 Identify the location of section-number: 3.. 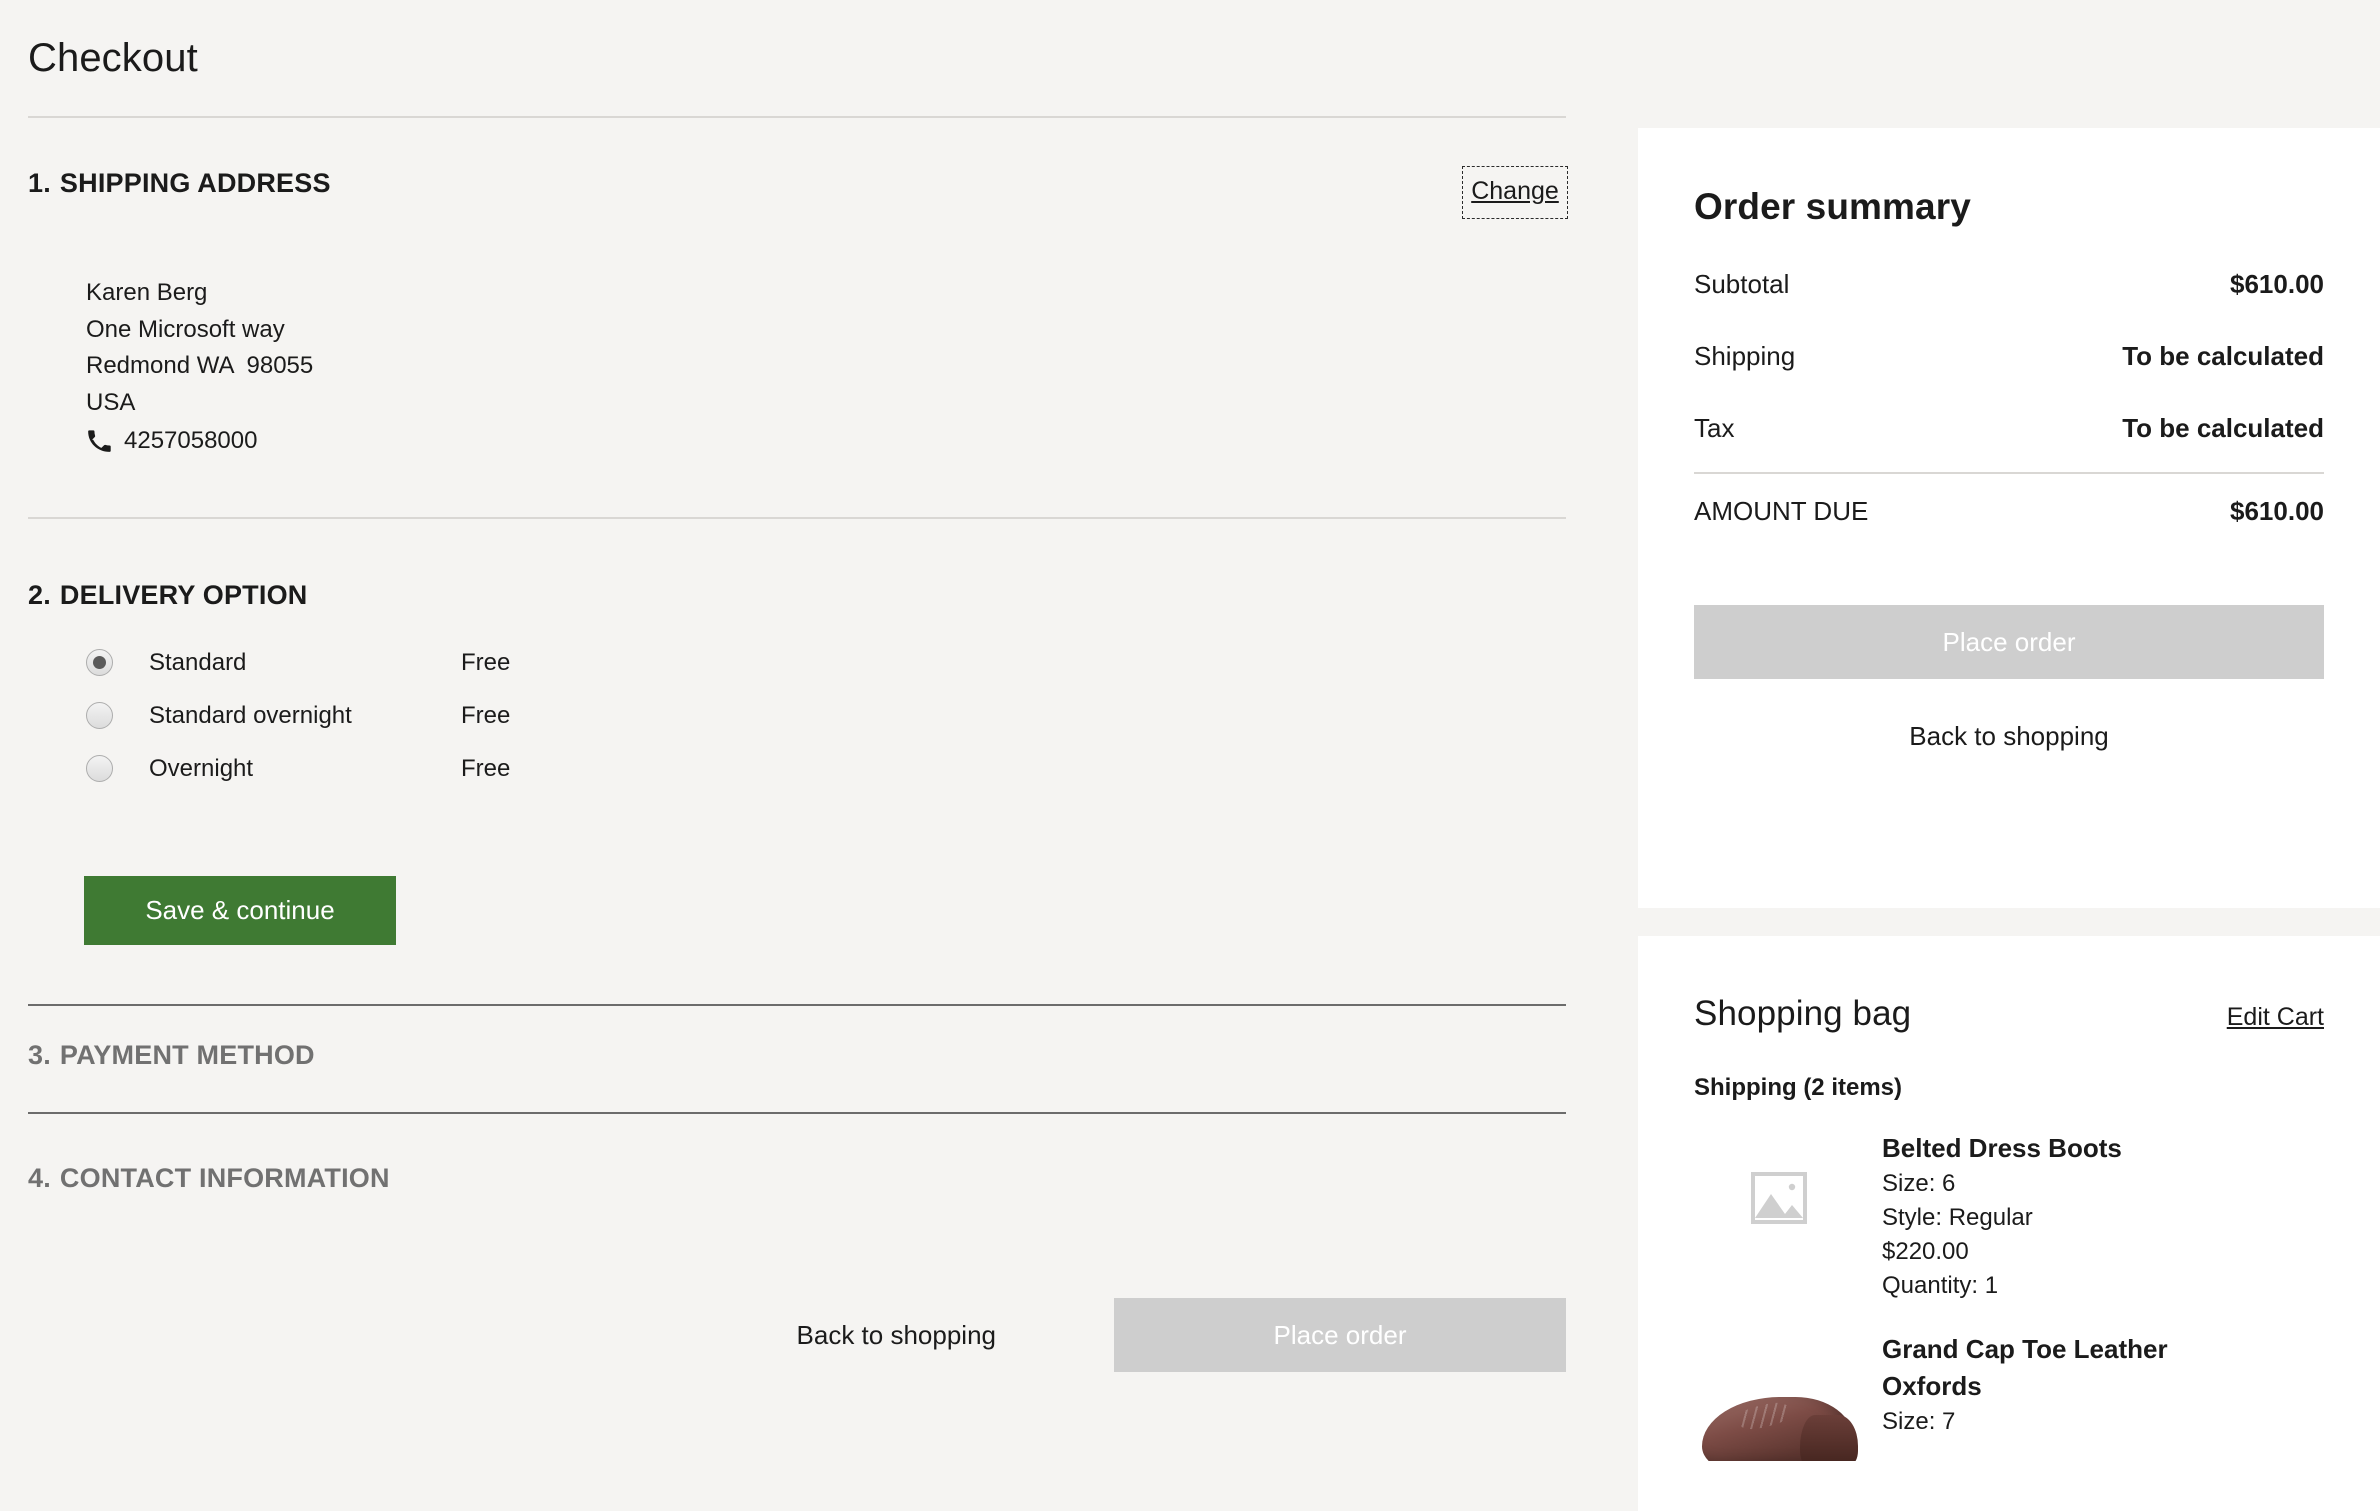
(39, 1055).